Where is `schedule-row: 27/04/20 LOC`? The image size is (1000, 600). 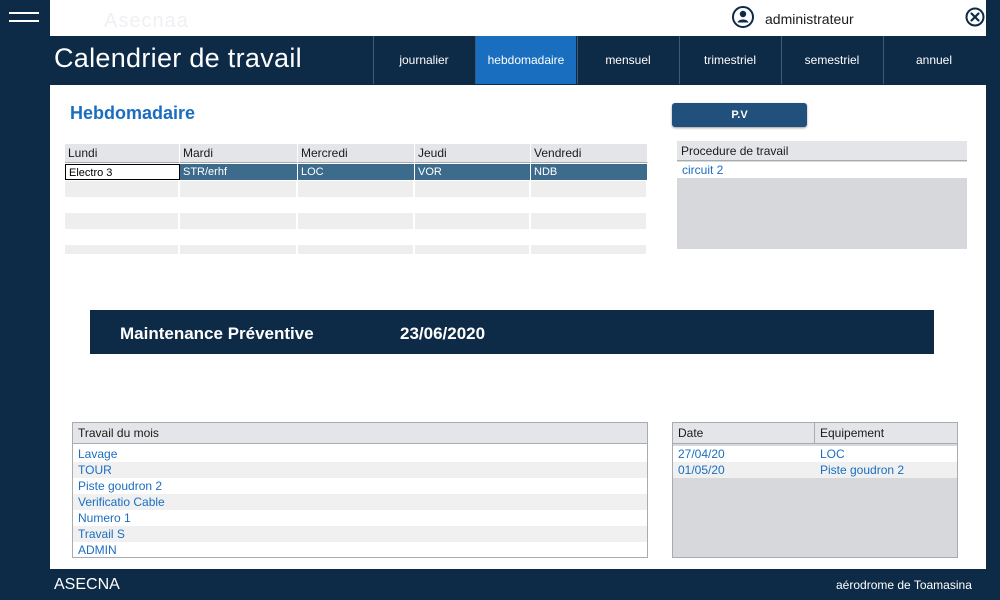
schedule-row: 27/04/20 LOC is located at coordinates (815, 454).